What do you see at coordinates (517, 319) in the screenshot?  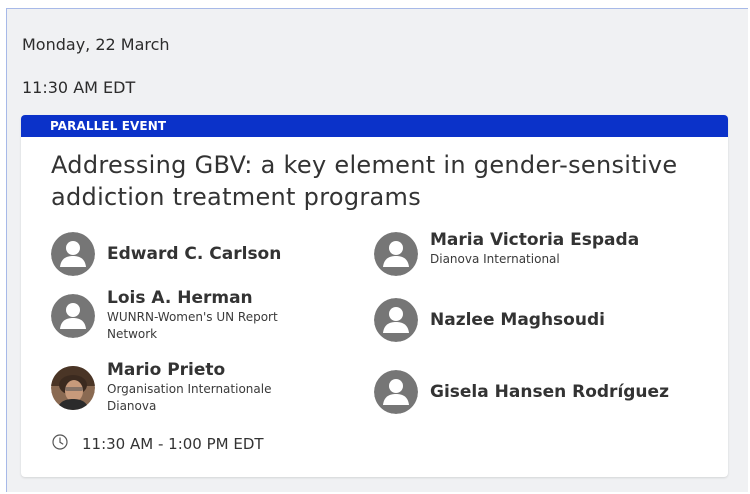 I see `speaker-name: Nazlee Maghsoudi` at bounding box center [517, 319].